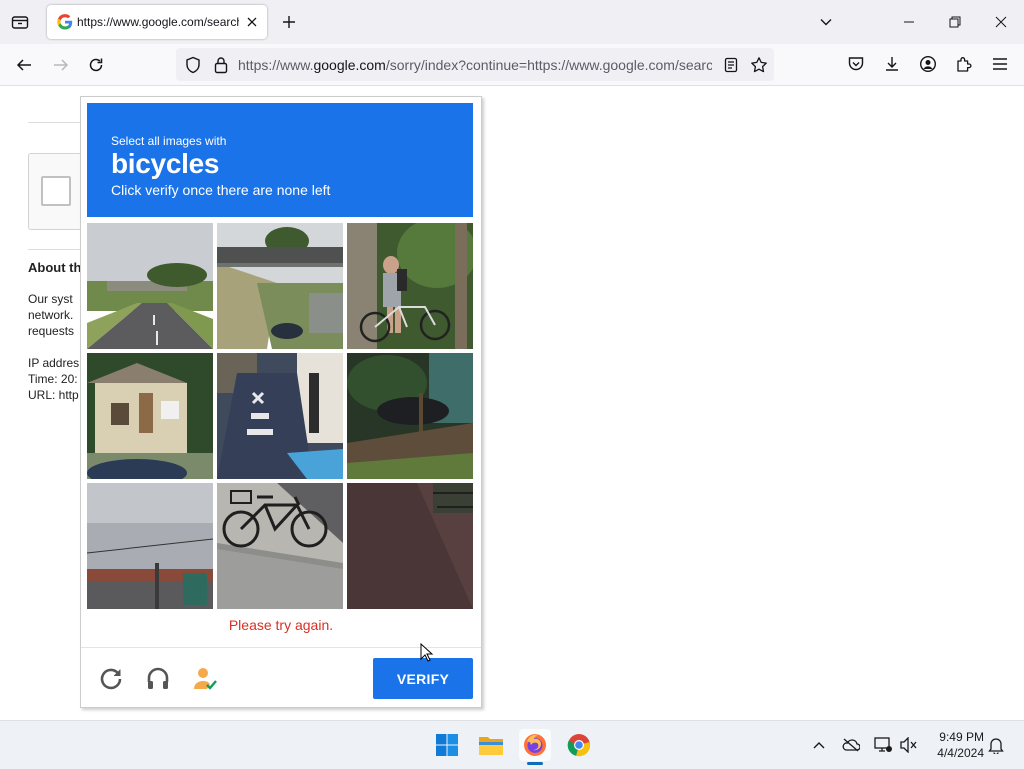 This screenshot has width=1024, height=769. Describe the element at coordinates (51, 331) in the screenshot. I see `page-body-line: requests` at that location.